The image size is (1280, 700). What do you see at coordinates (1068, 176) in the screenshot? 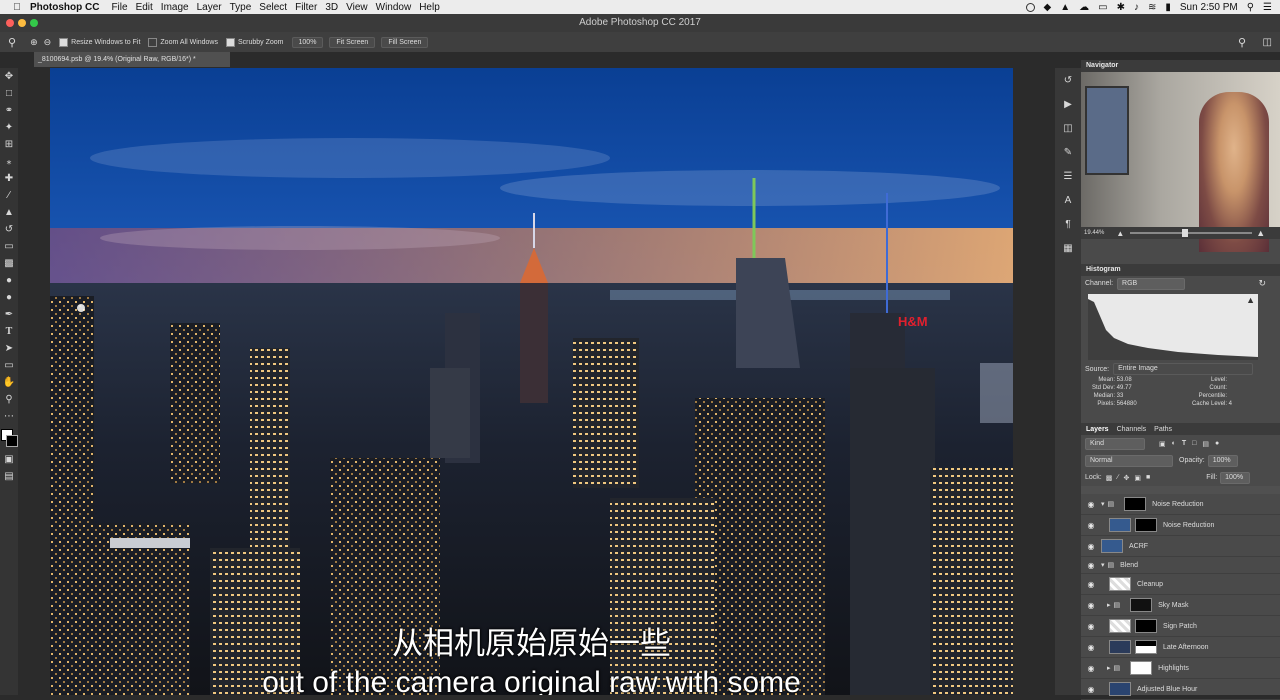
I see `properties-panel-icon: ☰` at bounding box center [1068, 176].